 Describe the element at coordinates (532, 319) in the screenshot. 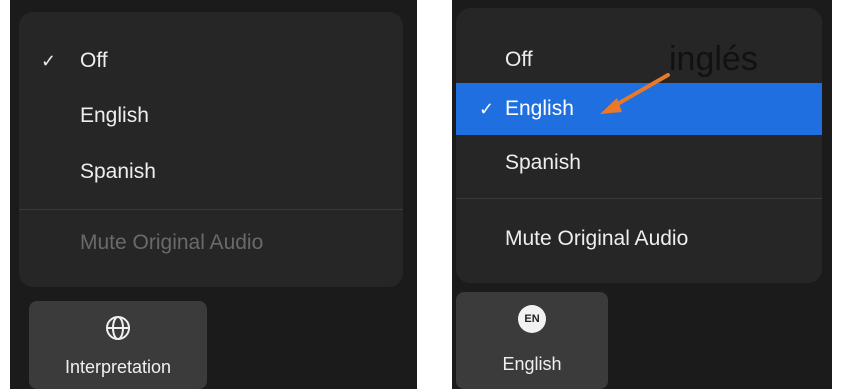

I see `en-badge-icon: EN` at that location.